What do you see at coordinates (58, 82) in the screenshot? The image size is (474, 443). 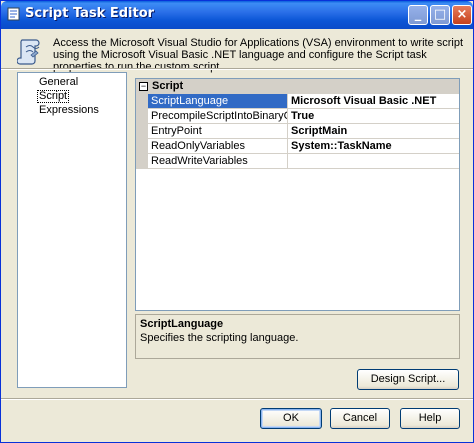 I see `nav-item-general: General` at bounding box center [58, 82].